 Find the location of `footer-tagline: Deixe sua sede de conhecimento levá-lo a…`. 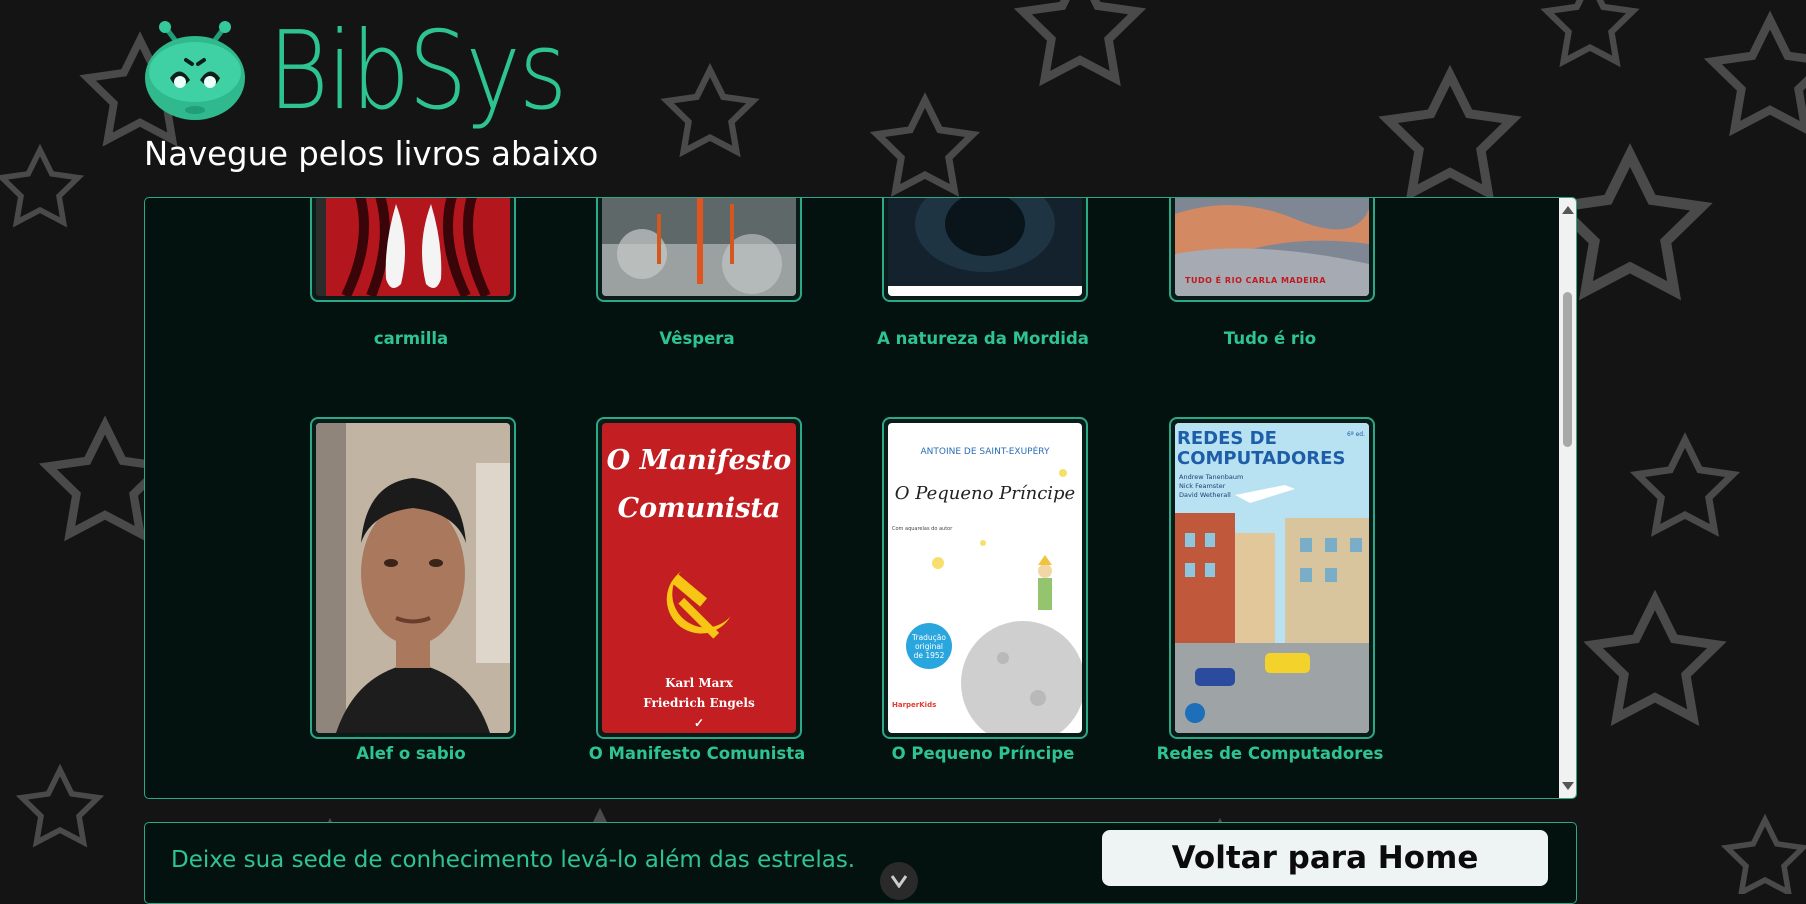

footer-tagline: Deixe sua sede de conhecimento levá-lo a… is located at coordinates (513, 860).